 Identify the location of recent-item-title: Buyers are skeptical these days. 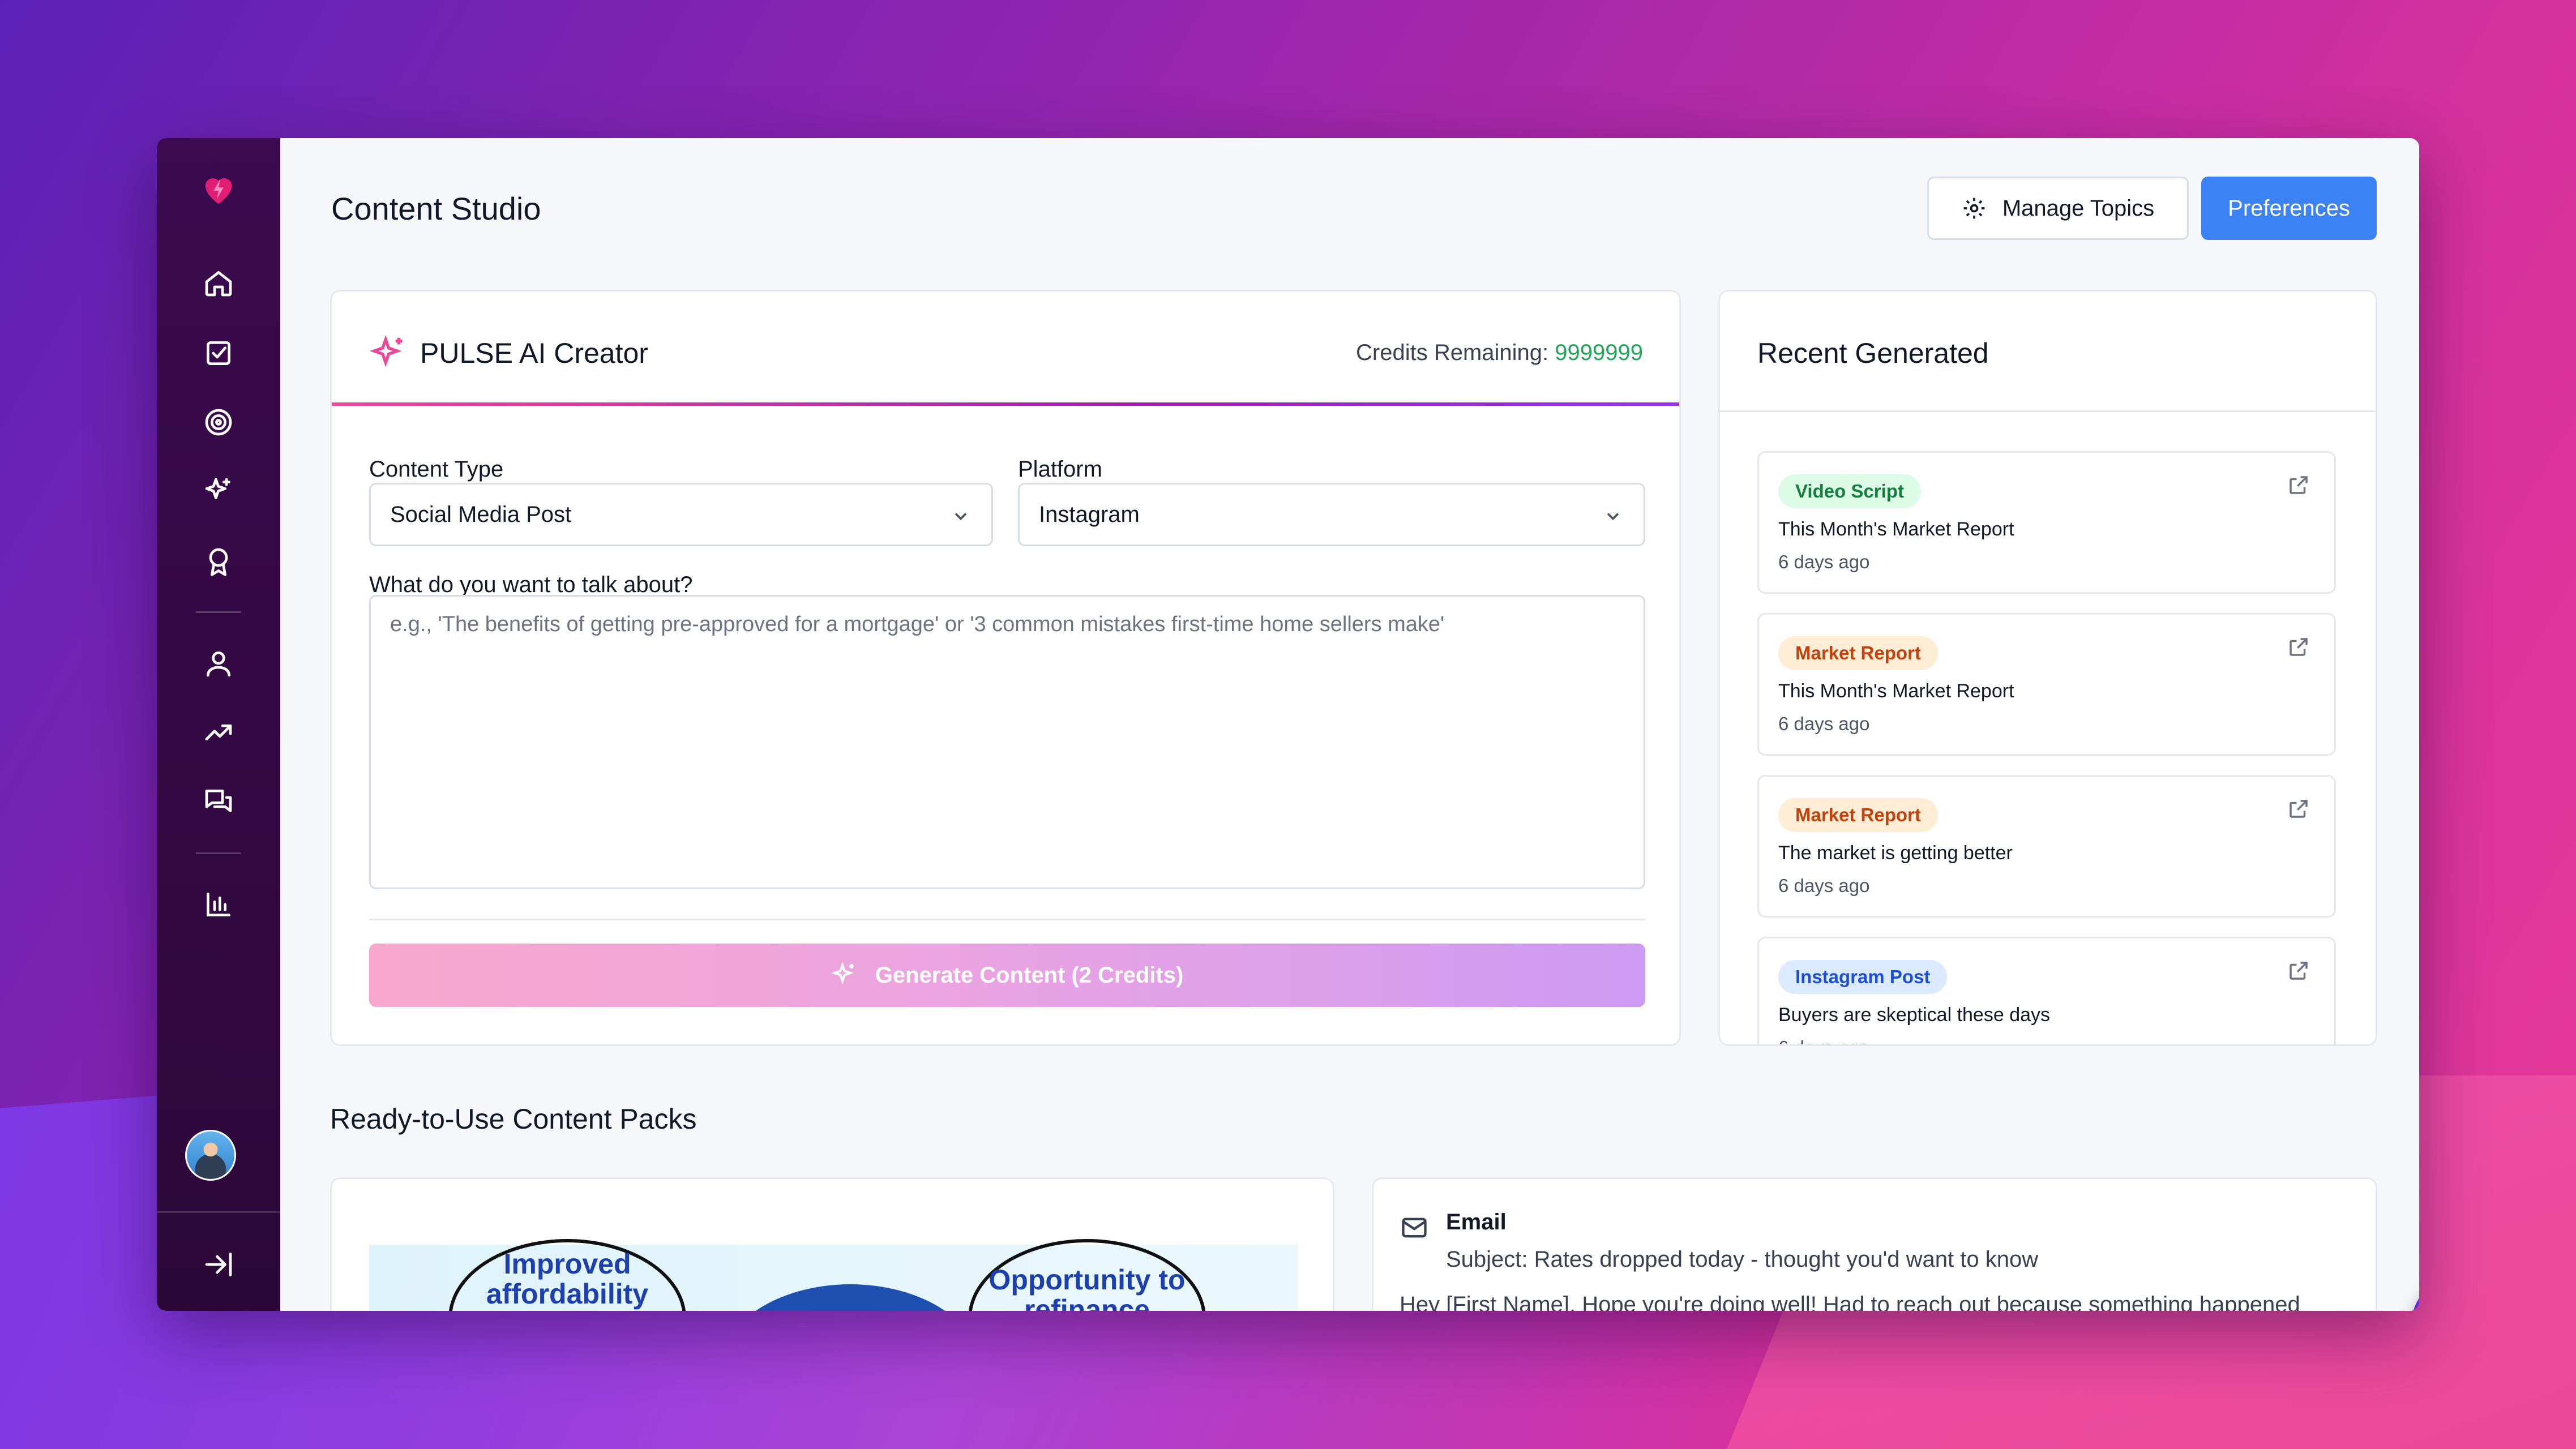
(1914, 1015).